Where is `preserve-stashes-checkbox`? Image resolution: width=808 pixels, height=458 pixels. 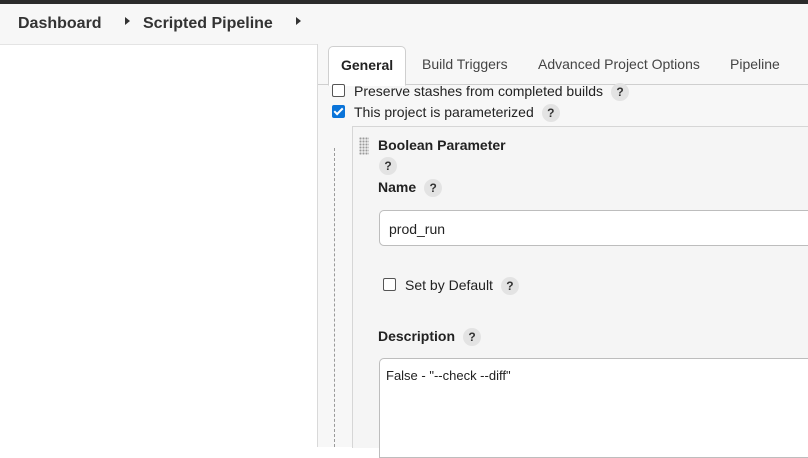
preserve-stashes-checkbox is located at coordinates (338, 90).